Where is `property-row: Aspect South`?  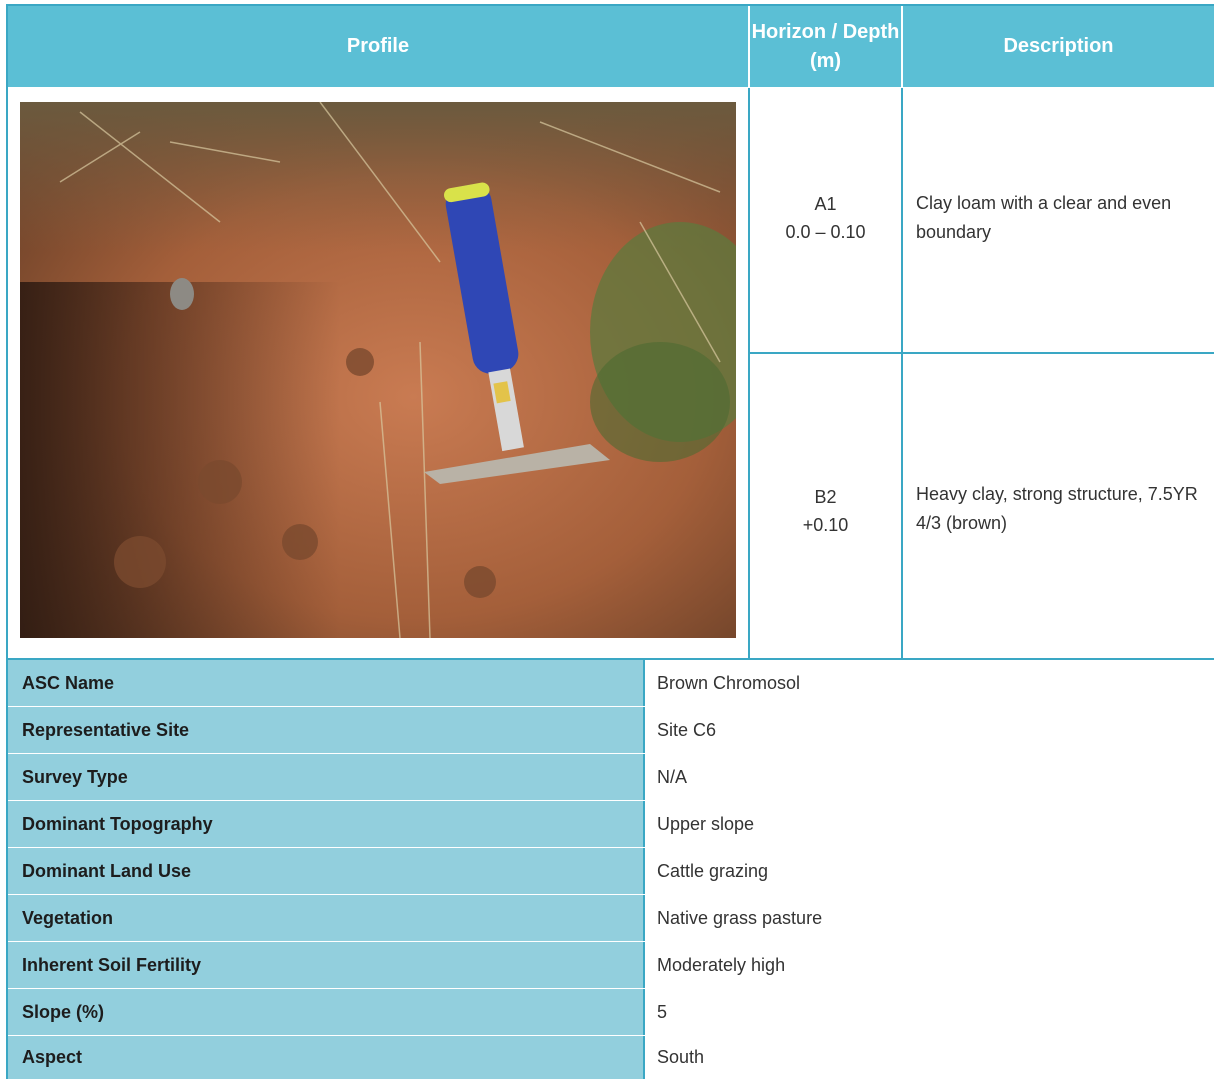
property-row: Aspect South is located at coordinates (611, 1057).